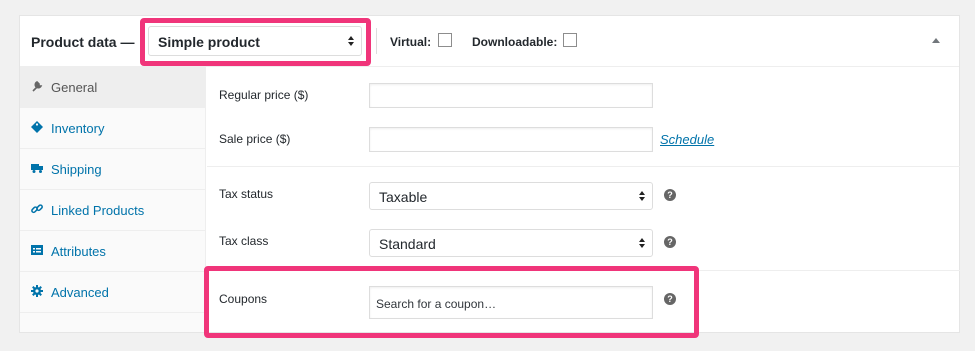  I want to click on list-icon, so click(37, 250).